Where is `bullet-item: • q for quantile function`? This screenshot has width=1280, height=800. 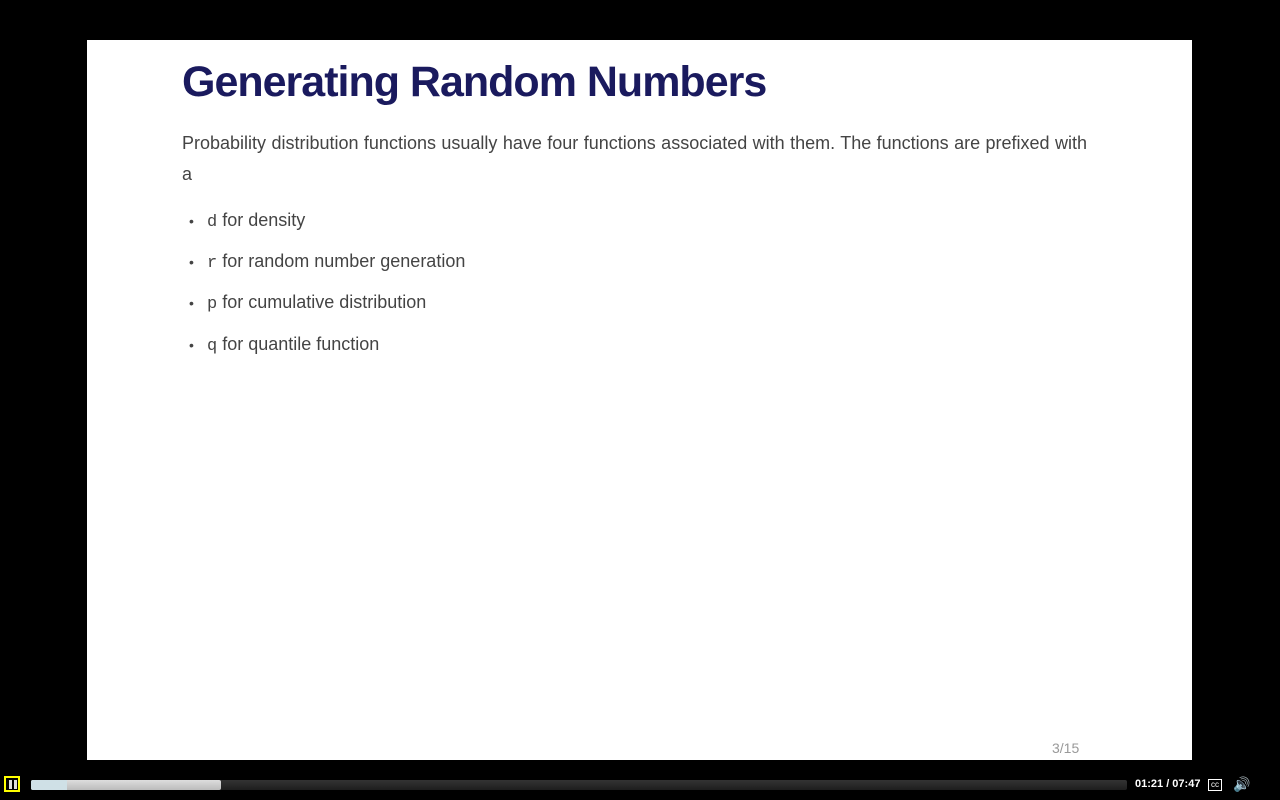 bullet-item: • q for quantile function is located at coordinates (284, 345).